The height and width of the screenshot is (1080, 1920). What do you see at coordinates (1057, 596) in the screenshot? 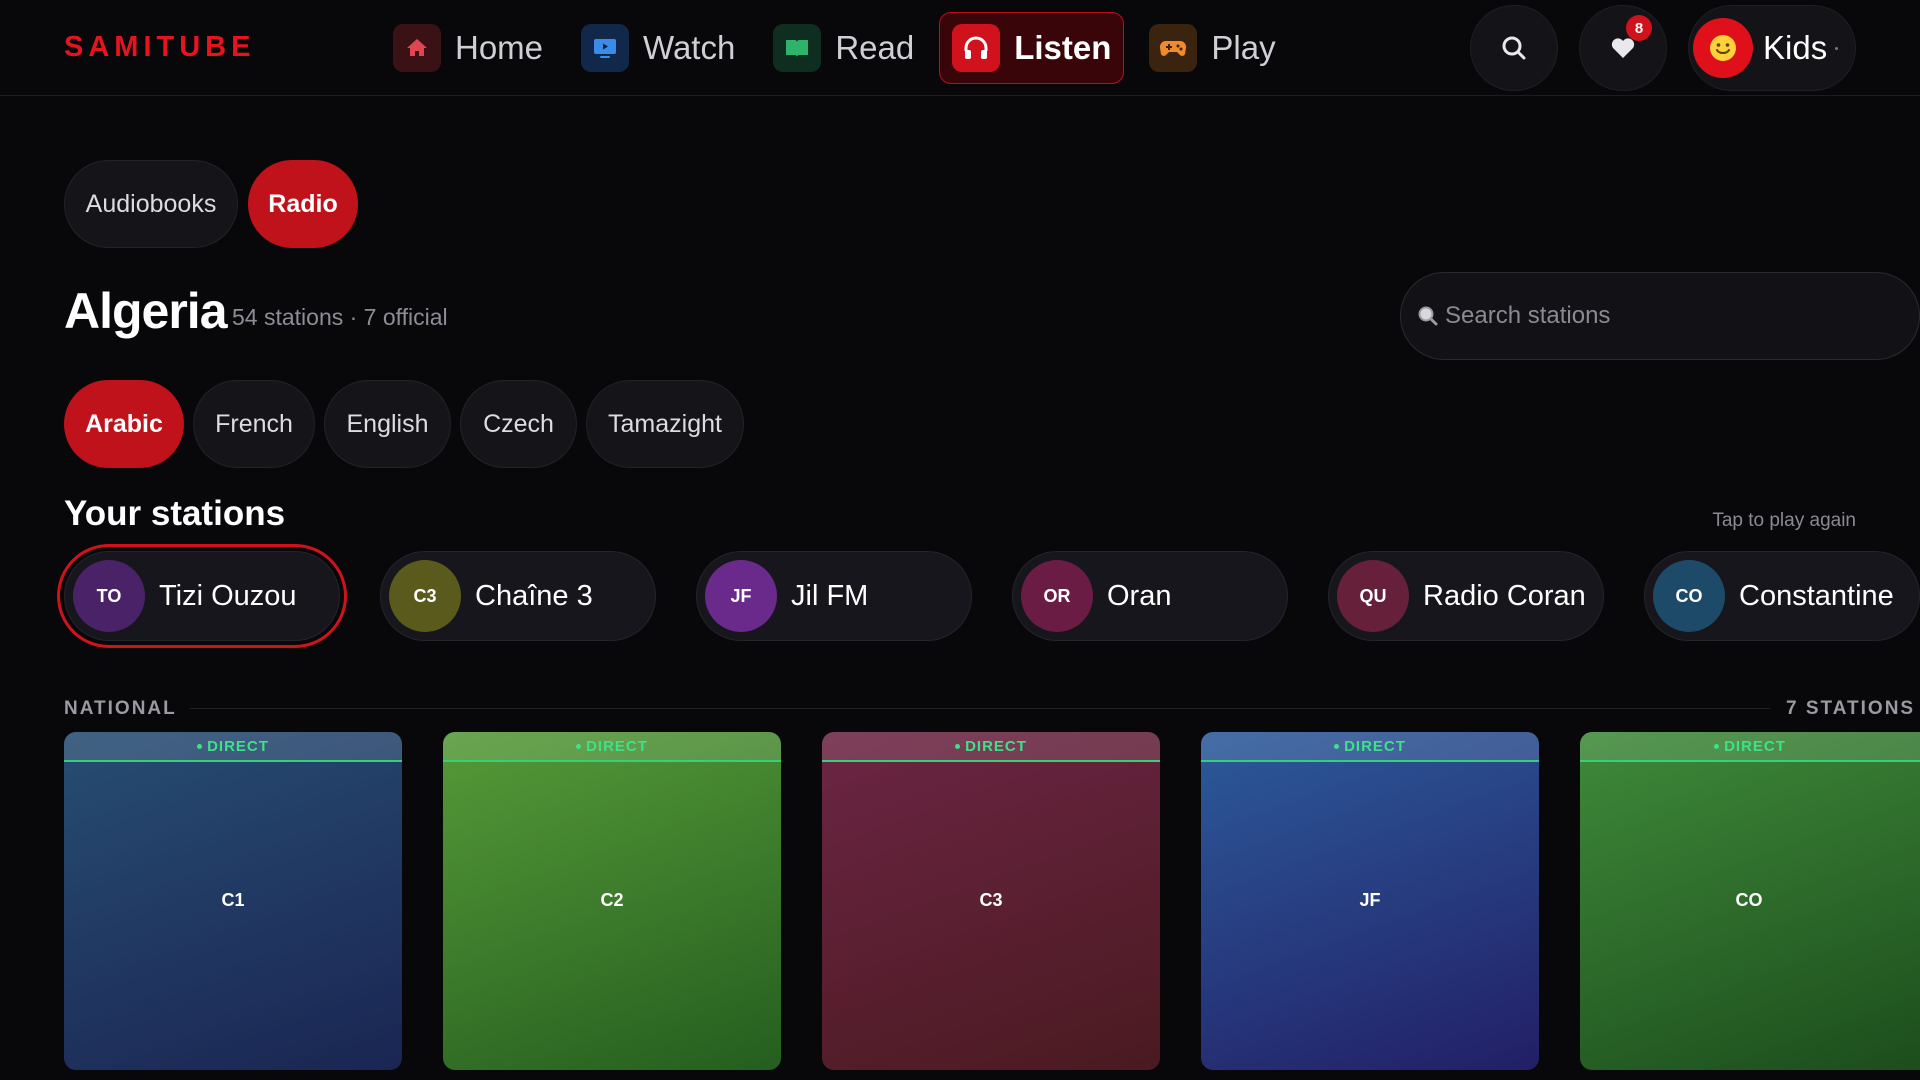
I see `station-initials: OR` at bounding box center [1057, 596].